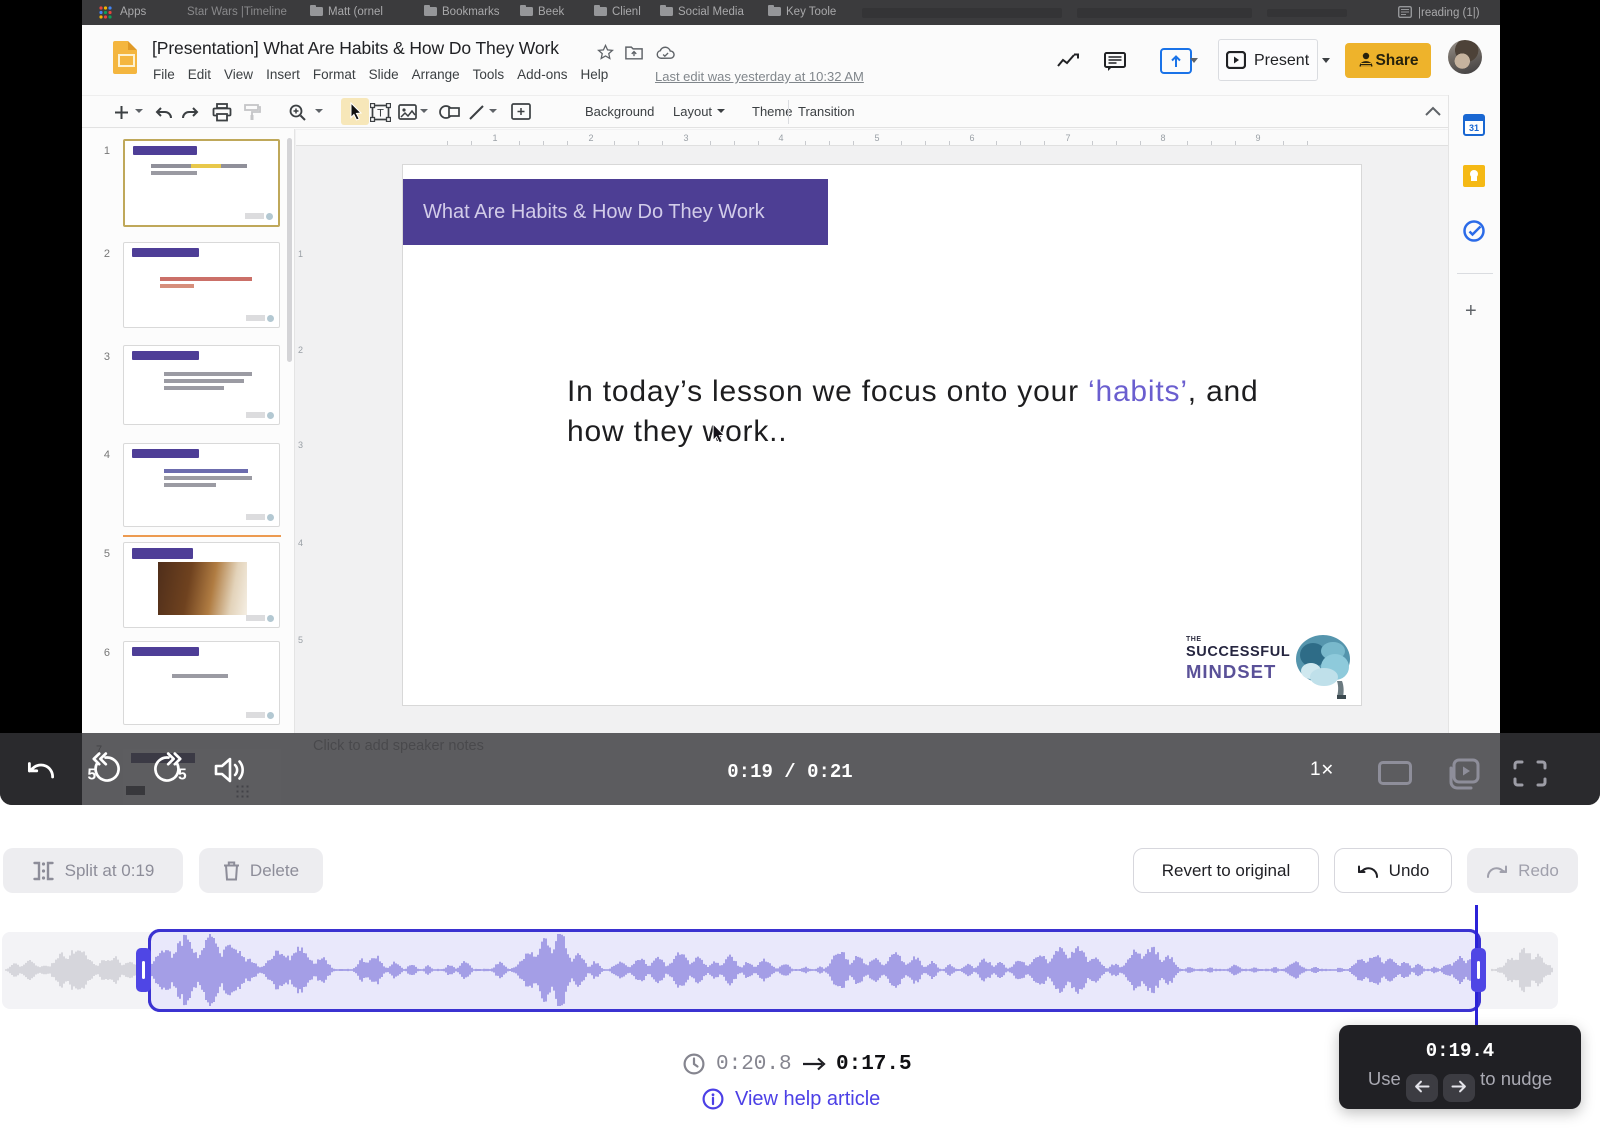 This screenshot has height=1131, width=1600. Describe the element at coordinates (876, 138) in the screenshot. I see `svg-text: 5` at that location.